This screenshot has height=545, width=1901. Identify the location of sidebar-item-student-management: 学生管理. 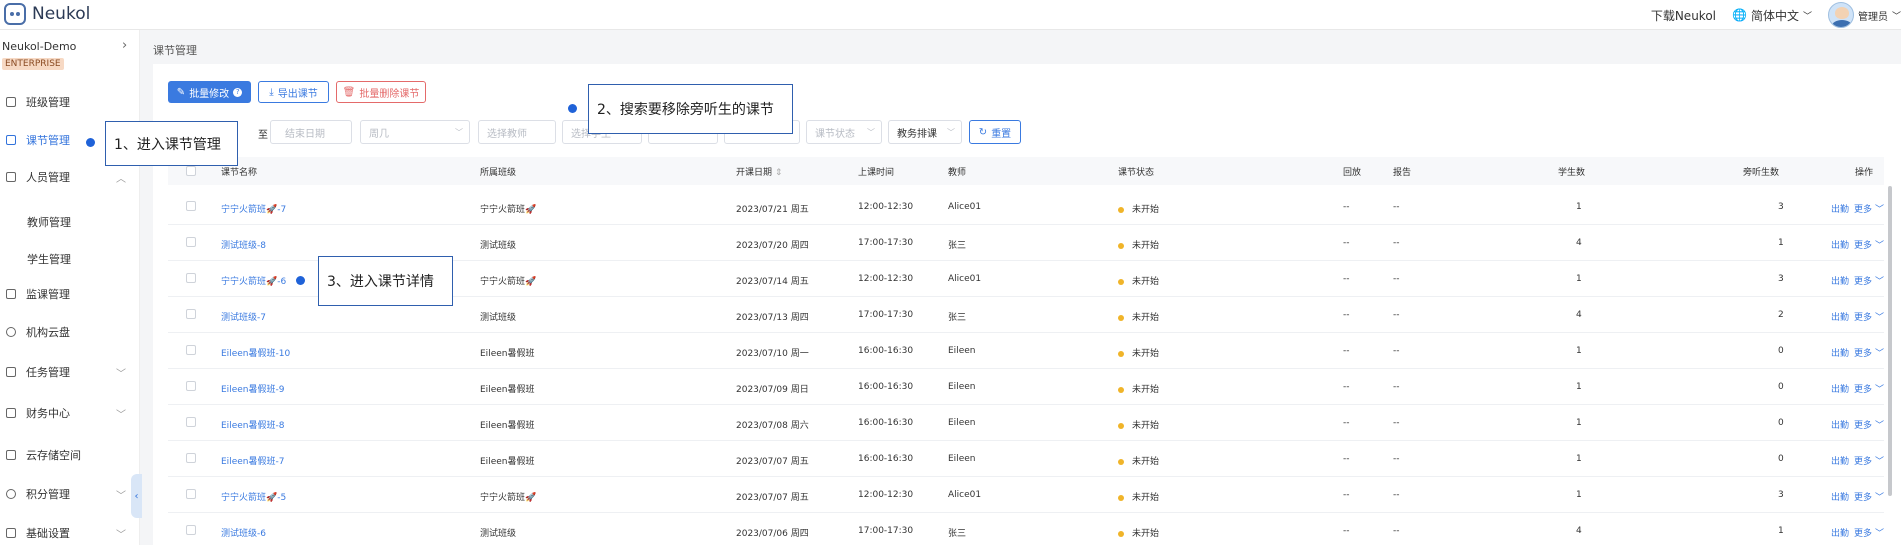
(49, 259).